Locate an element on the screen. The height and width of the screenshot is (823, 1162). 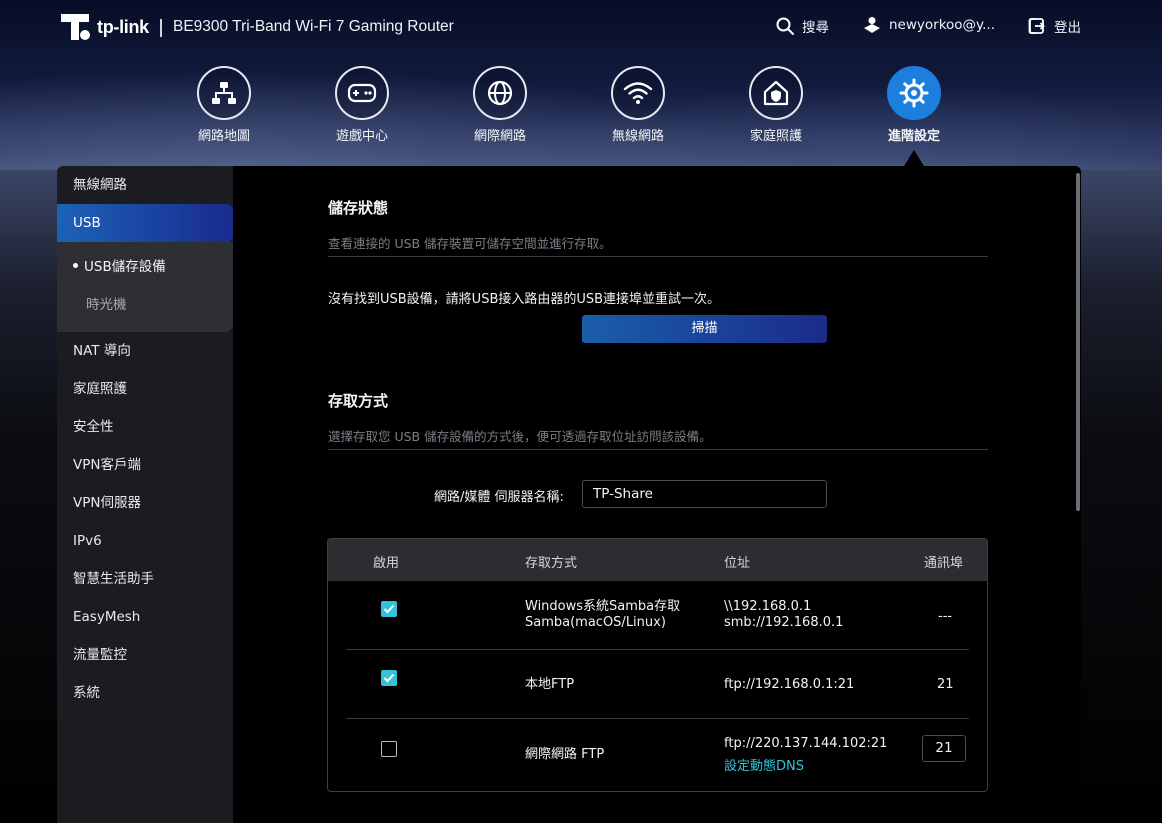
port-samba: --- is located at coordinates (945, 616).